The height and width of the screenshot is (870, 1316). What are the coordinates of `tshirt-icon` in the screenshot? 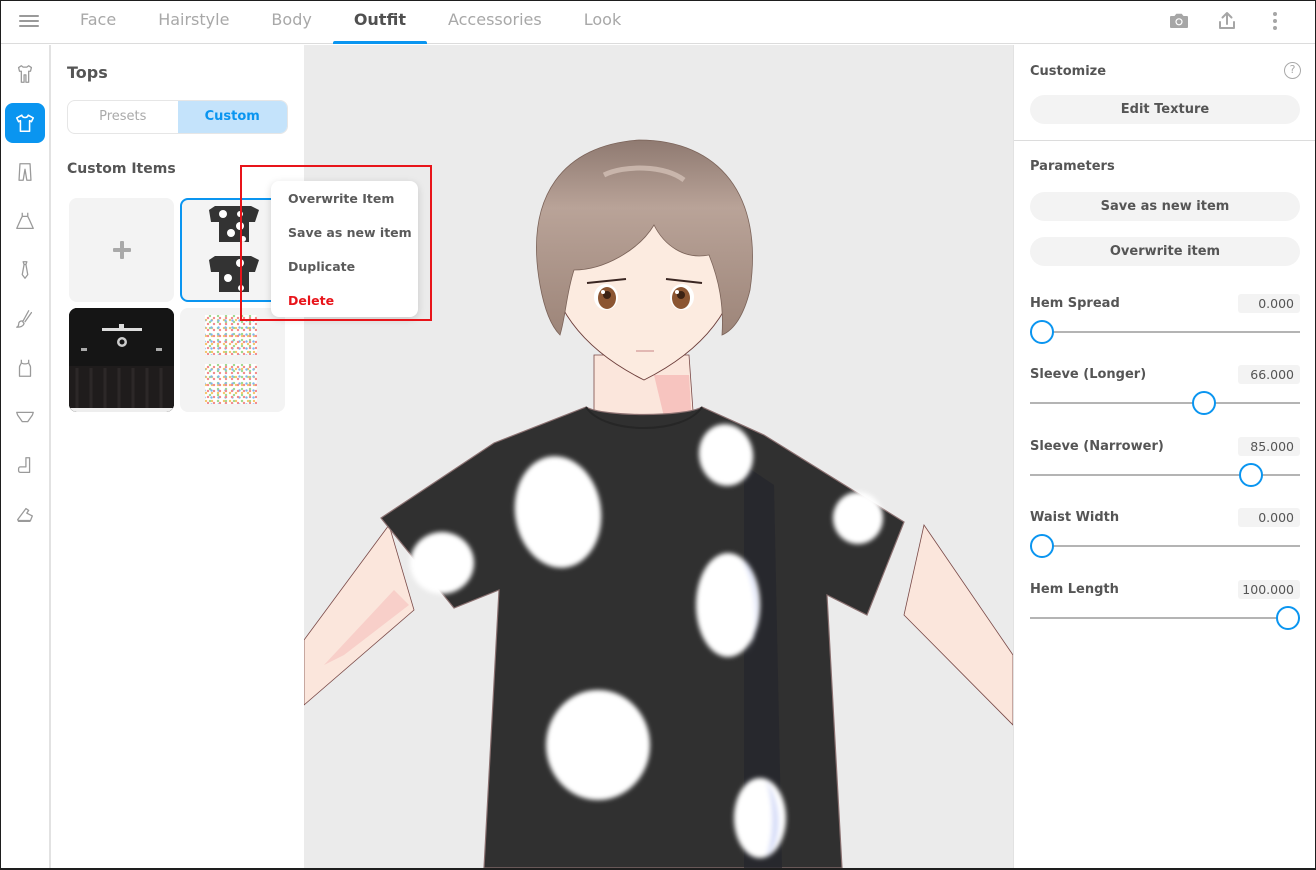 It's located at (25, 123).